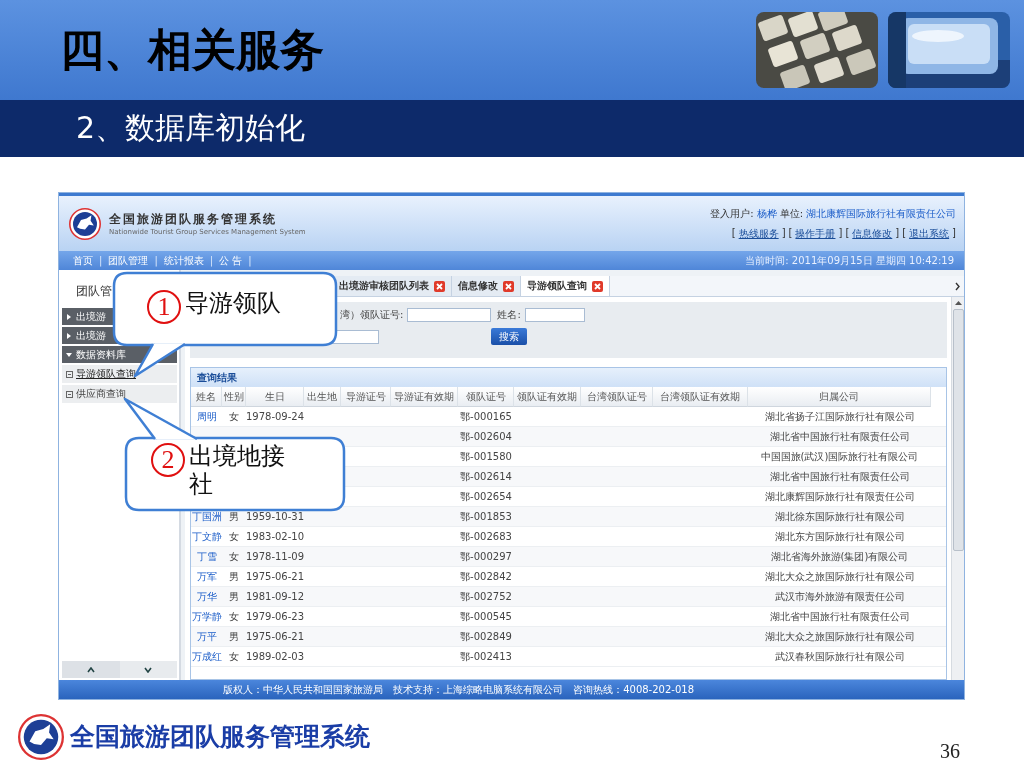  What do you see at coordinates (234, 397) in the screenshot?
I see `column-header: 性别` at bounding box center [234, 397].